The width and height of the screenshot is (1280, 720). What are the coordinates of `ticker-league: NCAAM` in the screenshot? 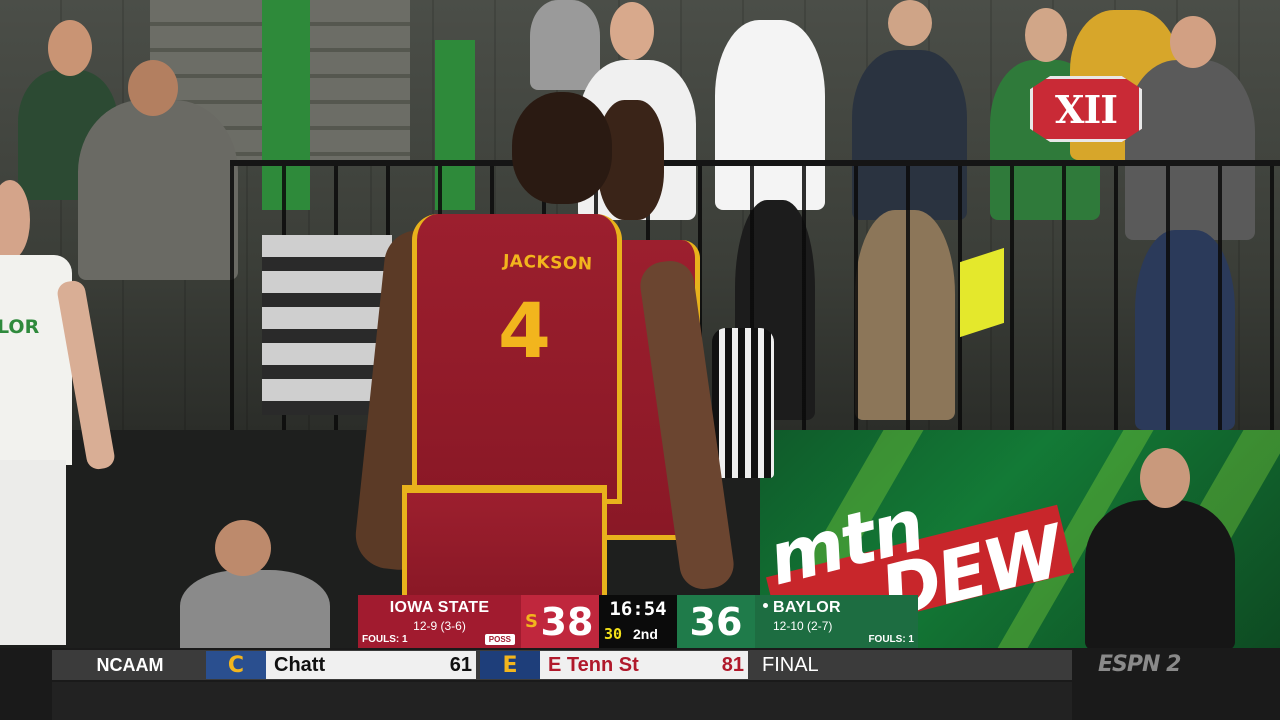 It's located at (130, 665).